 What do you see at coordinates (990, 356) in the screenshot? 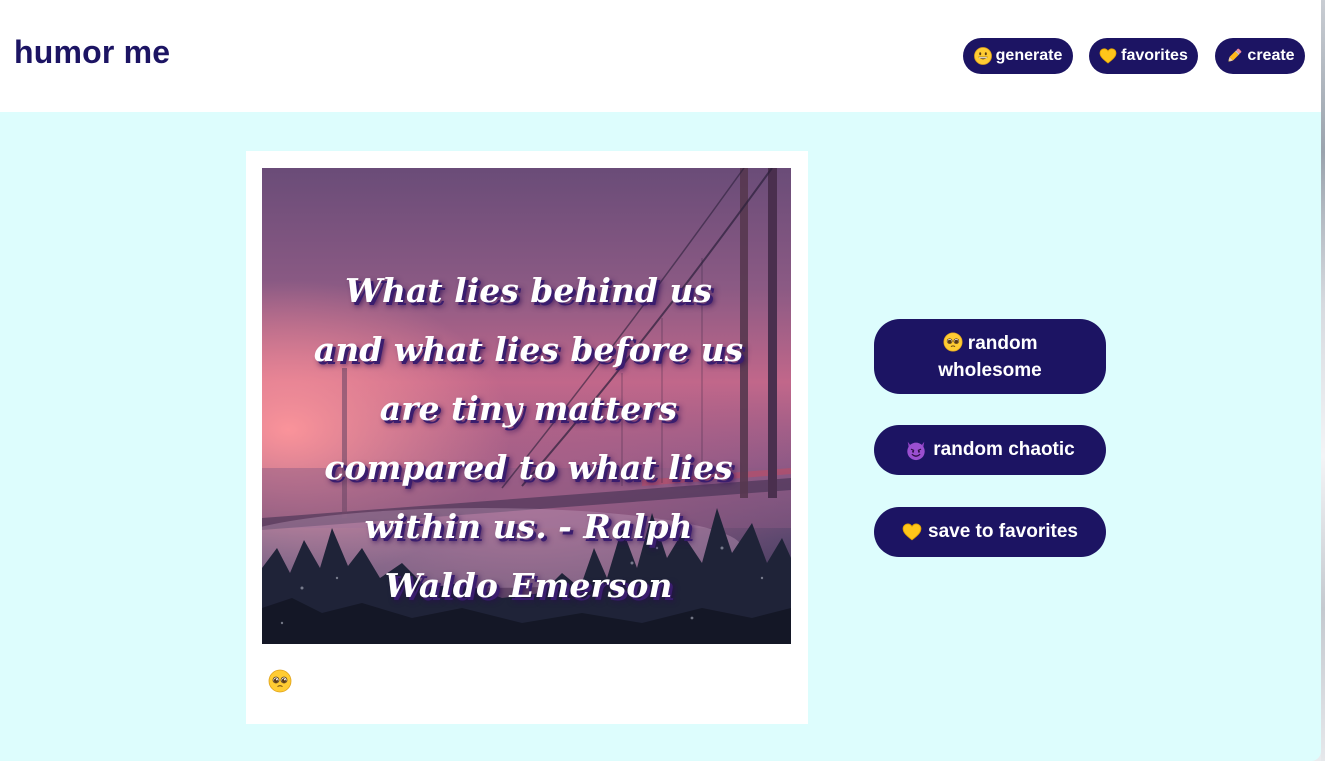
I see `random-wholesome-button: random wholesome` at bounding box center [990, 356].